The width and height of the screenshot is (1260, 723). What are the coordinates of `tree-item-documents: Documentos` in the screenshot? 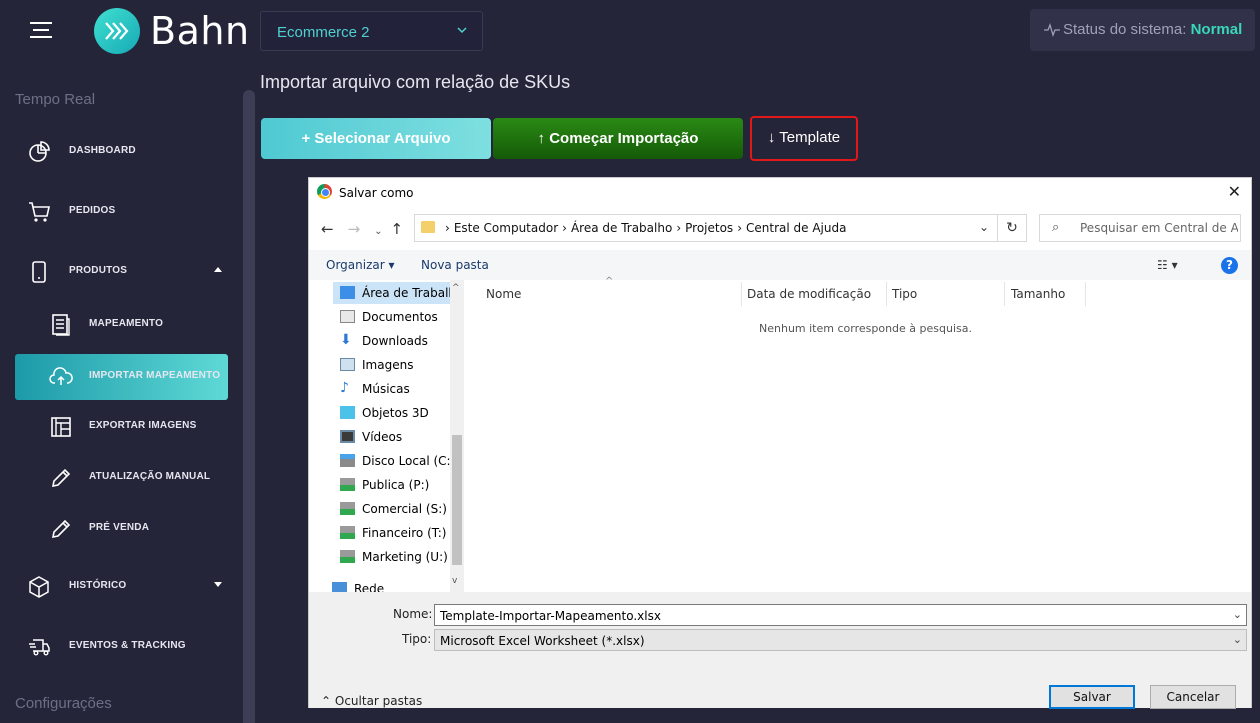 It's located at (402, 317).